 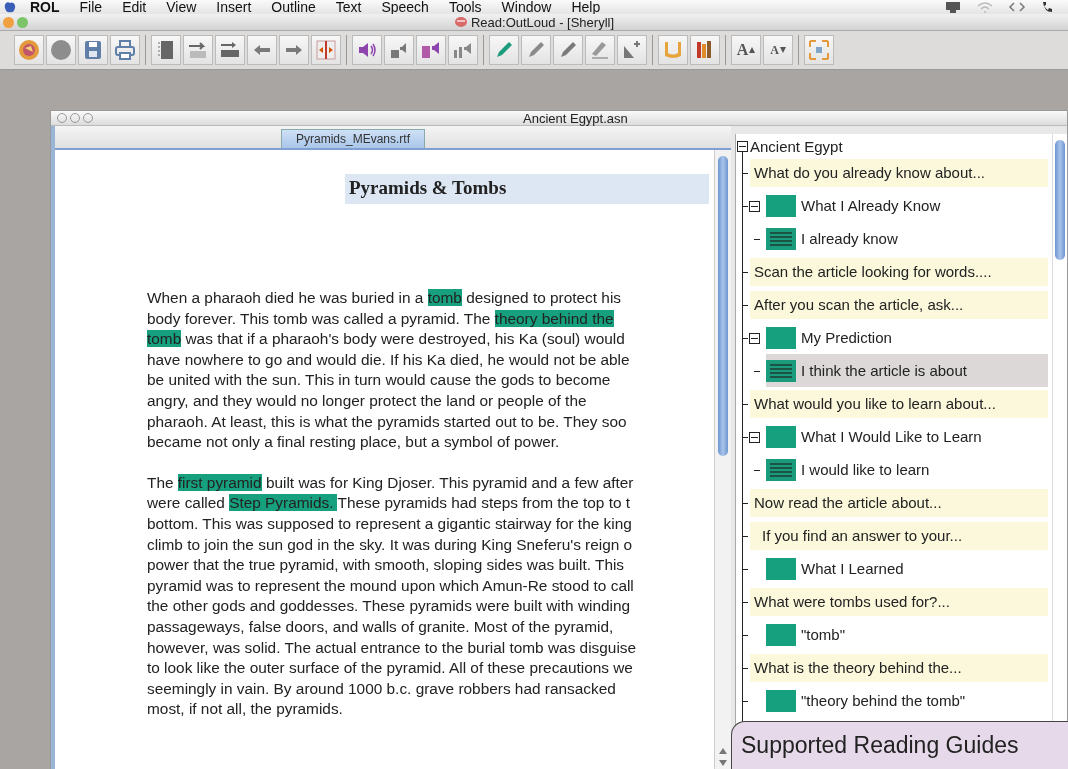 I want to click on document-tab: Pyramids_MEvans.rtf, so click(x=353, y=138).